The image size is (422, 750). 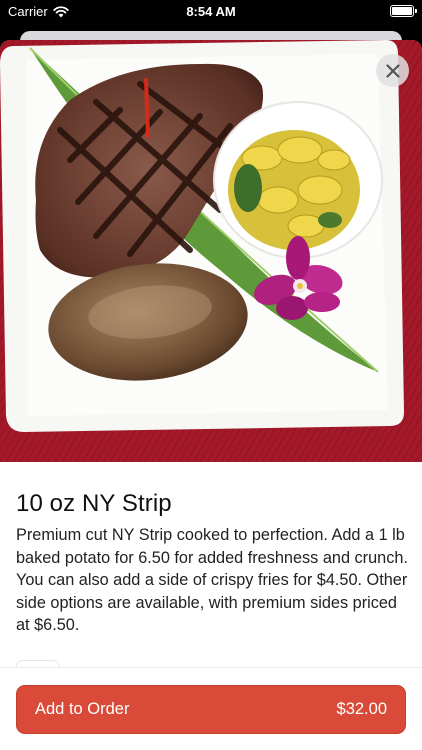 I want to click on status-bar: Carrier 8:54 AM, so click(x=211, y=12).